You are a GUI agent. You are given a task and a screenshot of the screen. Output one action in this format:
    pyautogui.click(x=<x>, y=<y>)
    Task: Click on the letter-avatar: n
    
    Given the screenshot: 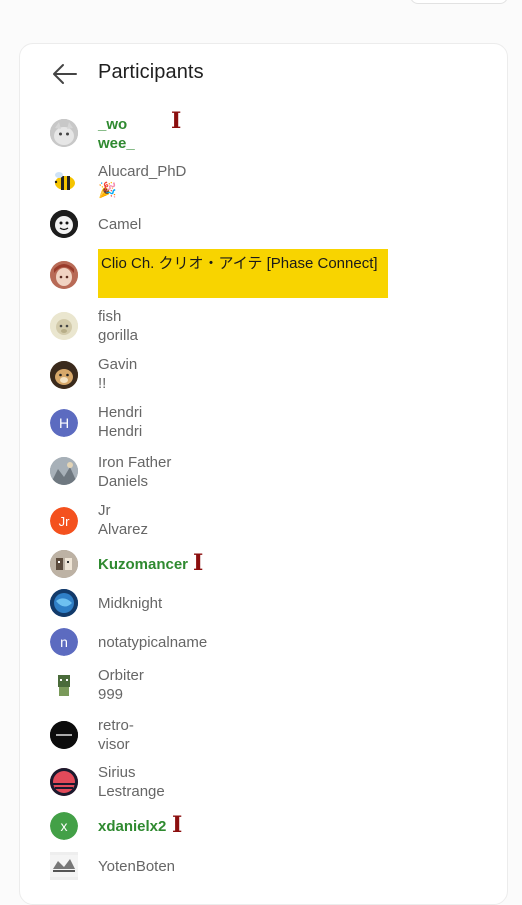 What is the action you would take?
    pyautogui.click(x=64, y=642)
    